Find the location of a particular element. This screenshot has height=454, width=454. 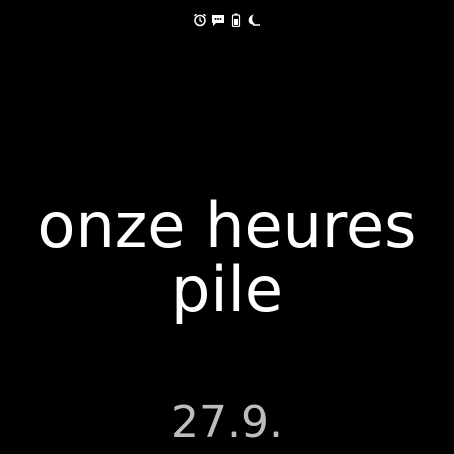

battery-icon is located at coordinates (236, 20).